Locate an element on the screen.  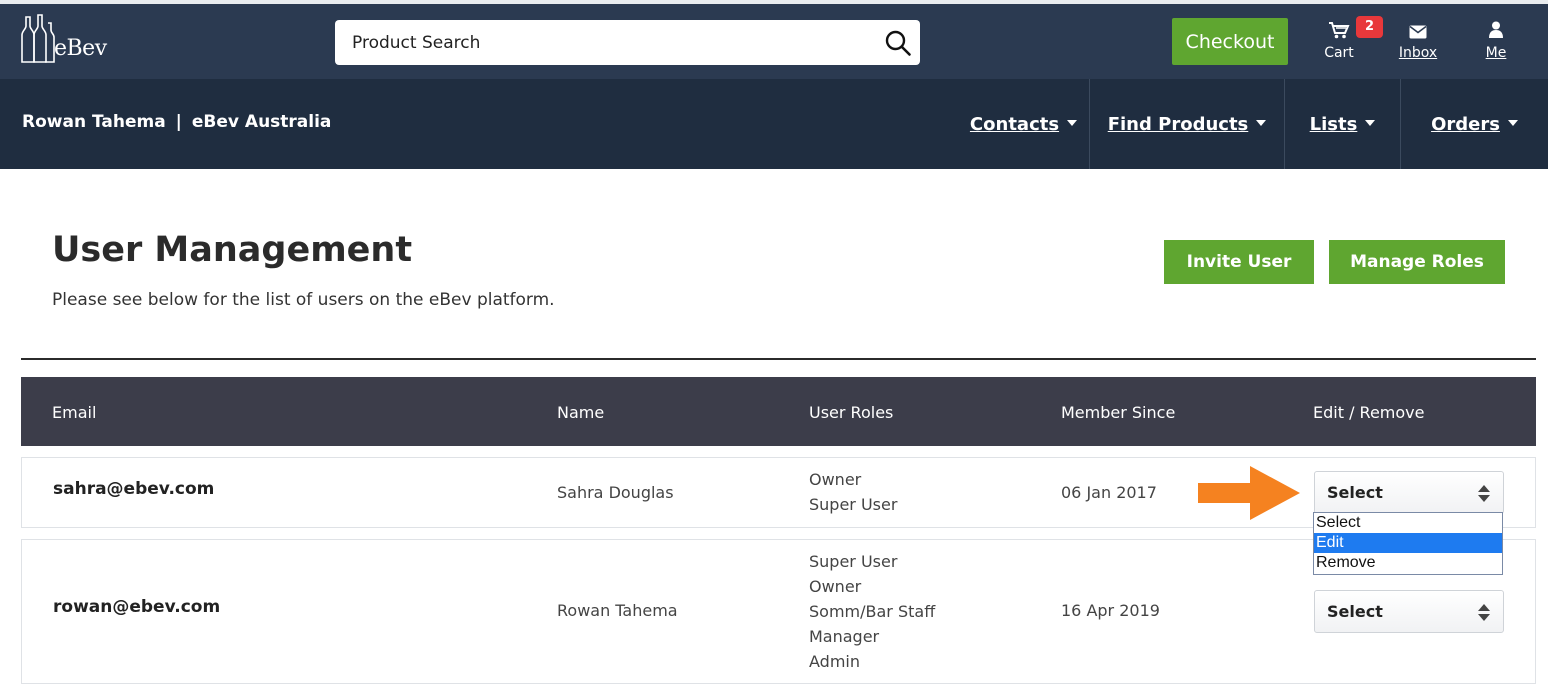
cart-label: Cart is located at coordinates (1339, 53).